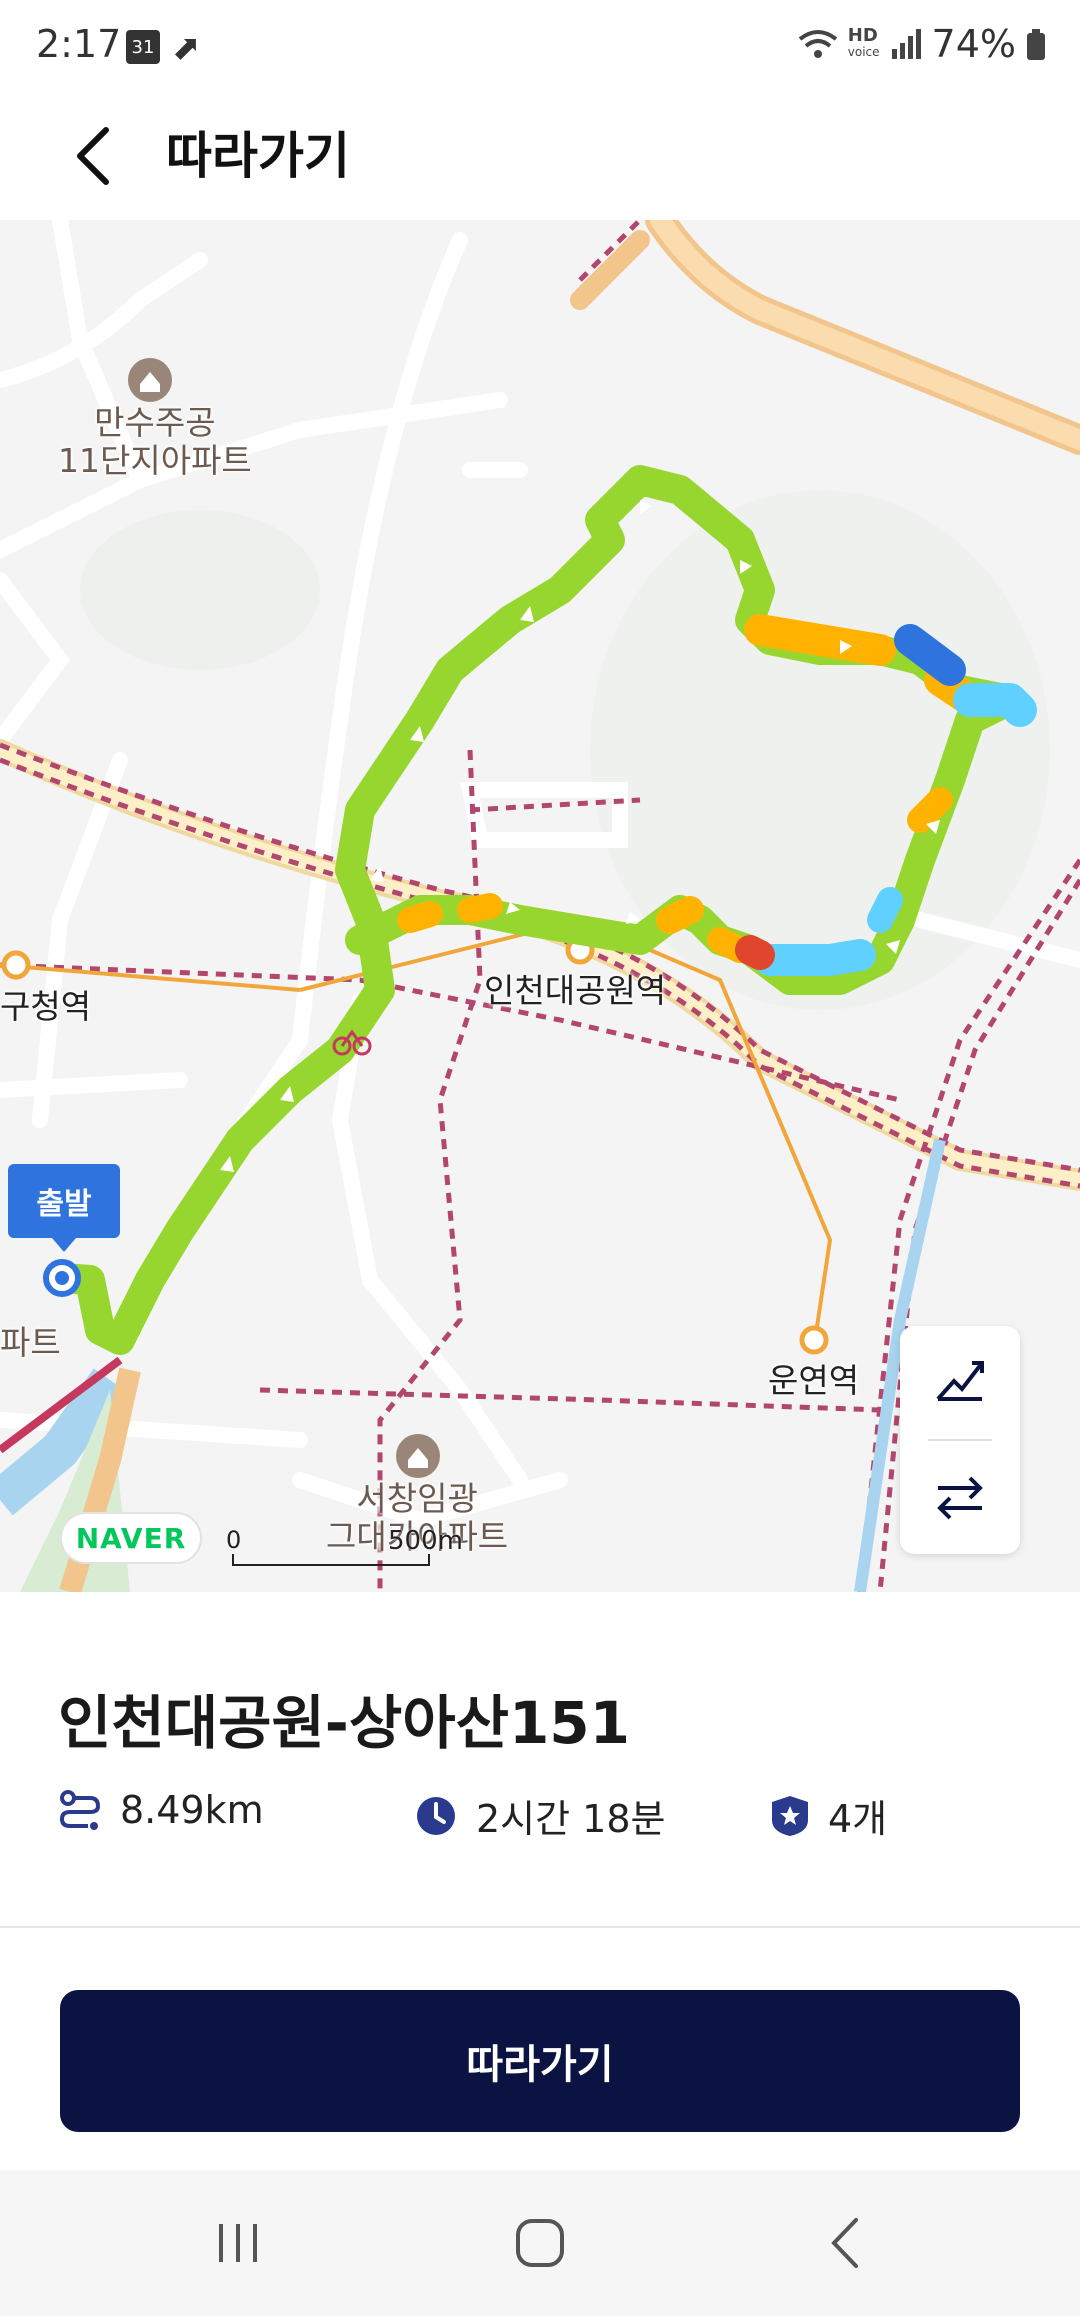  I want to click on status-bar: 2:17 31 ⬈ HD voice 74%, so click(540, 48).